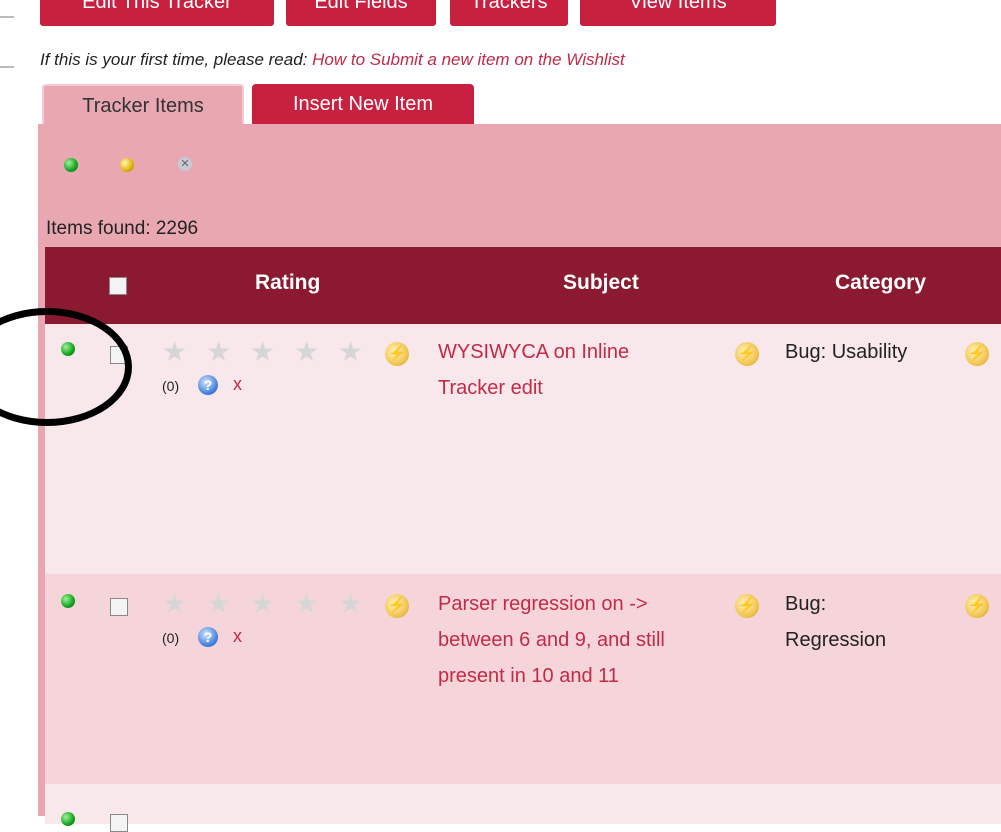 Image resolution: width=1001 pixels, height=832 pixels. Describe the element at coordinates (71, 165) in the screenshot. I see `green-dot-icon` at that location.